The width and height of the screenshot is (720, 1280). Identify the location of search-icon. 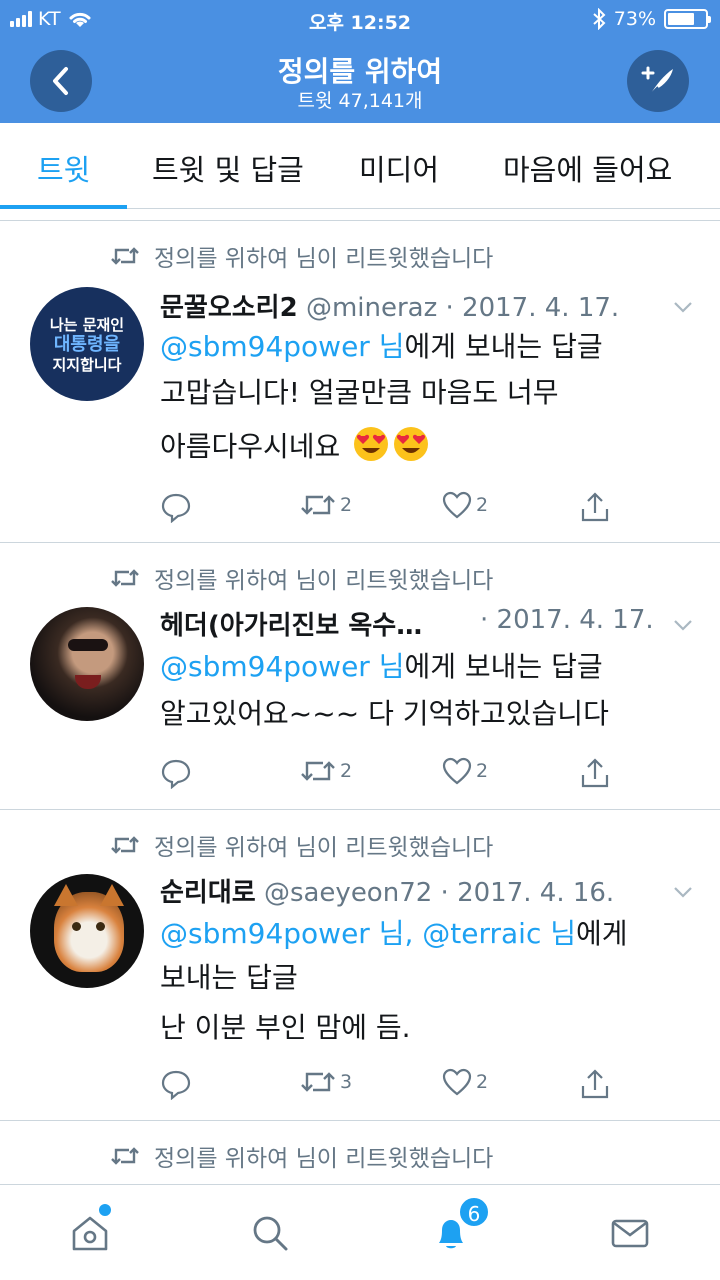
(270, 1233).